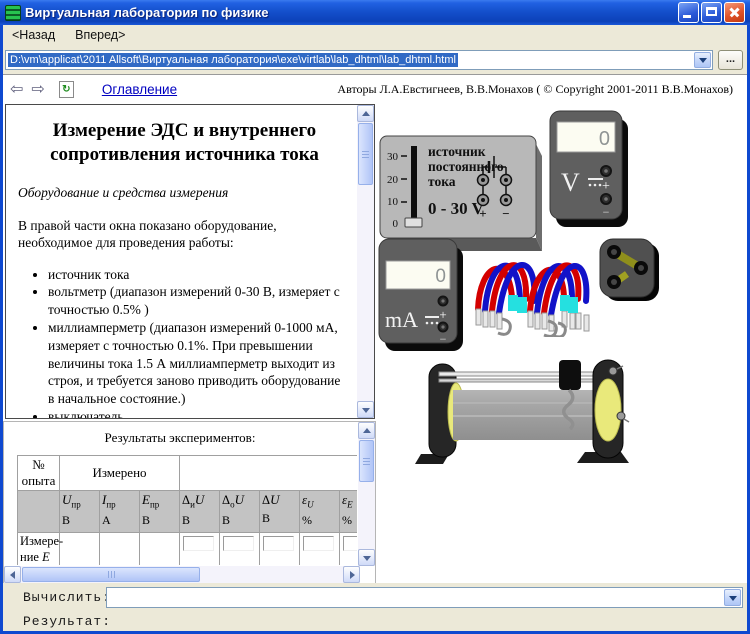  I want to click on menu-forward: Вперед>, so click(100, 35).